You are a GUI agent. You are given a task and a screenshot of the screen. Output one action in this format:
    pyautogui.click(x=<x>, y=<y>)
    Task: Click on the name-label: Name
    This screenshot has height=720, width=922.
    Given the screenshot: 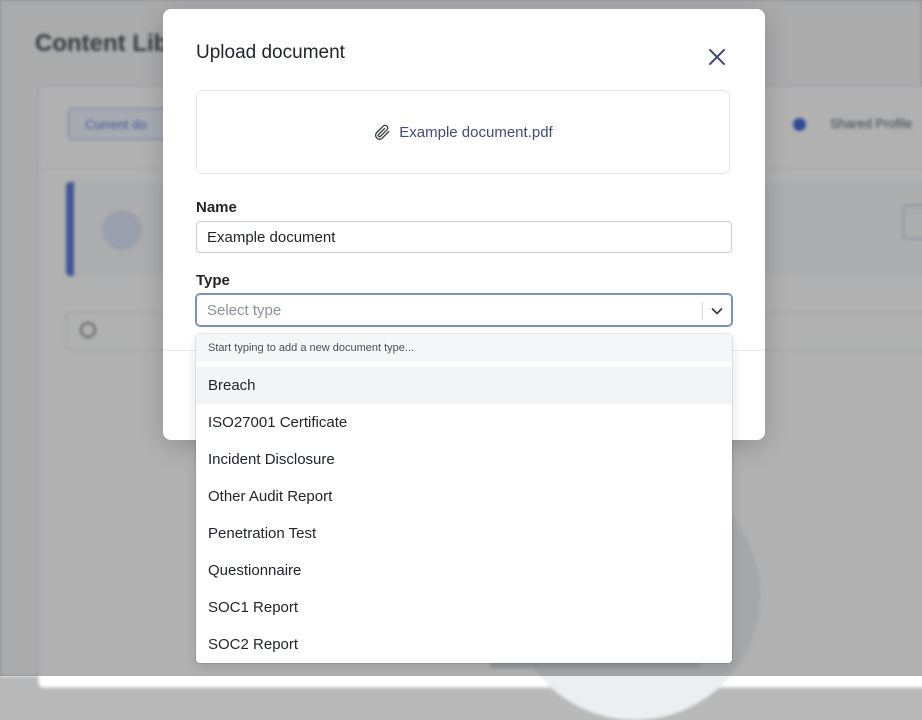 What is the action you would take?
    pyautogui.click(x=216, y=207)
    